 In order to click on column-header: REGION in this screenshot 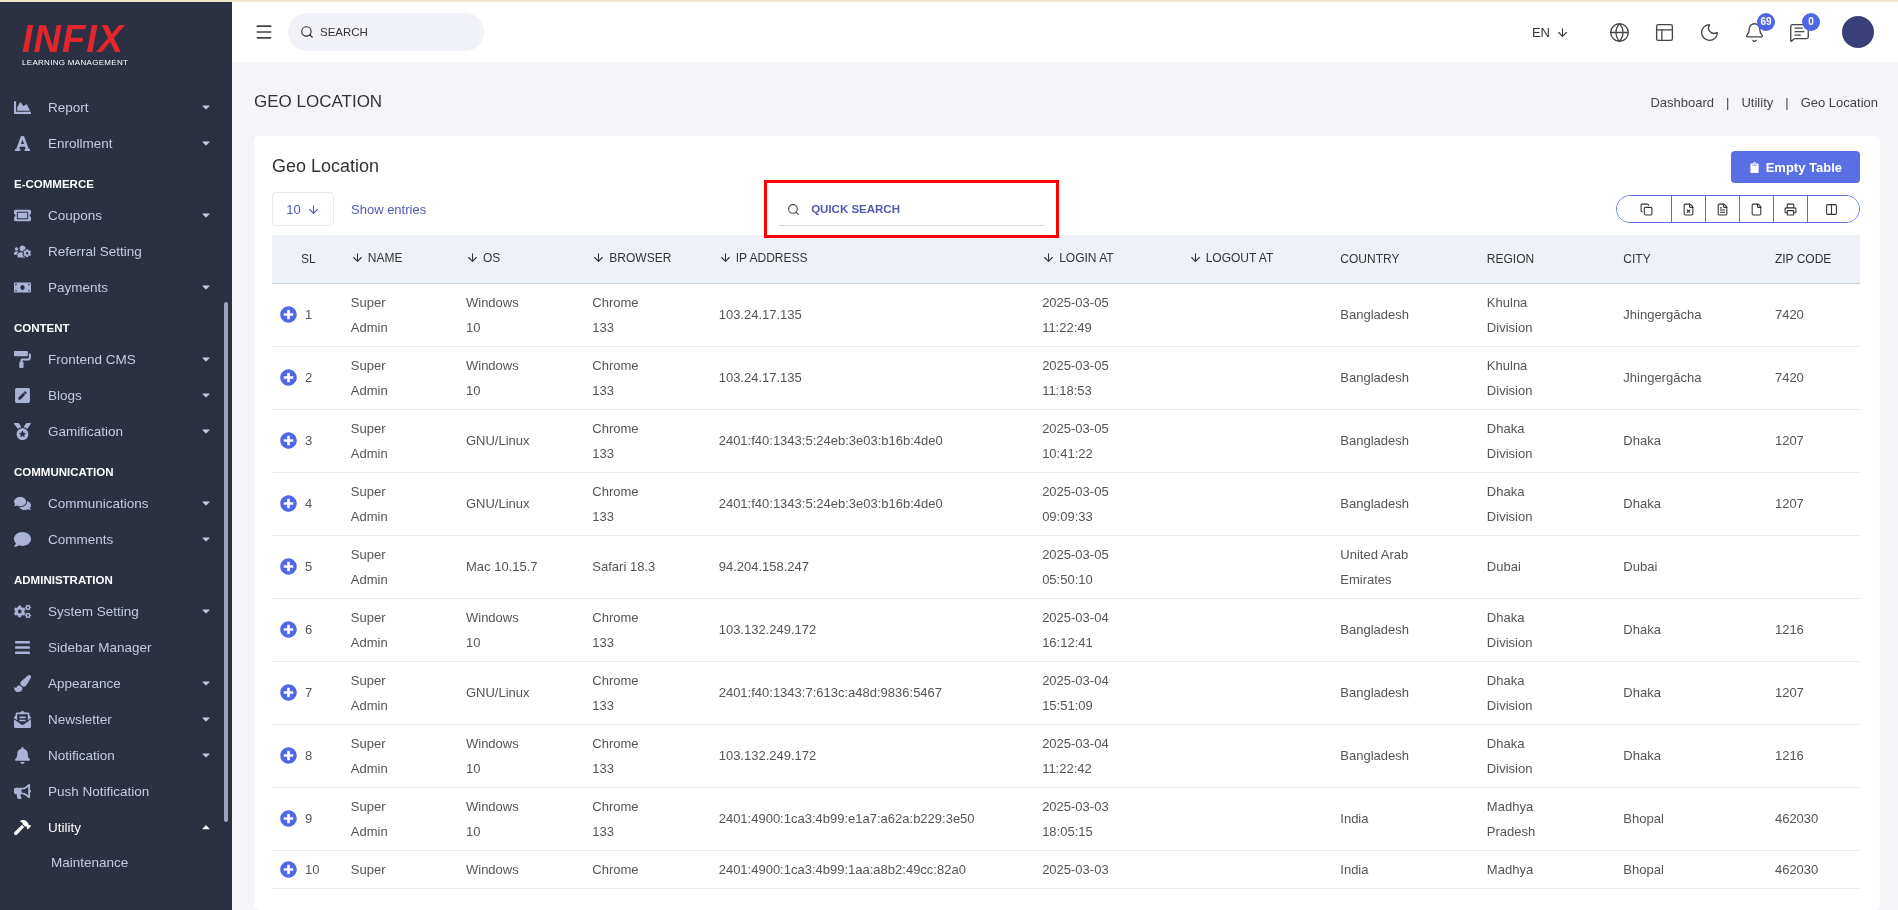, I will do `click(1549, 259)`.